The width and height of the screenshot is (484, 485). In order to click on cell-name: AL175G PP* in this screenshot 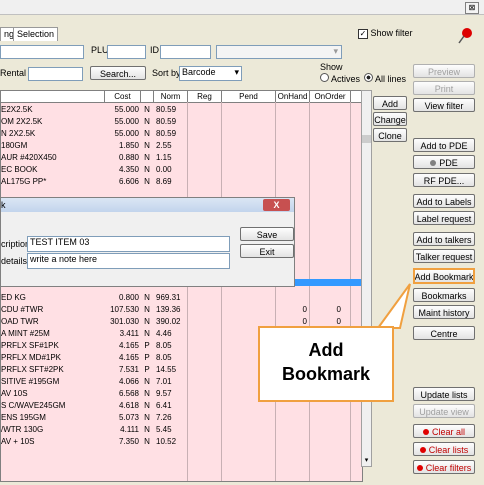, I will do `click(24, 181)`.